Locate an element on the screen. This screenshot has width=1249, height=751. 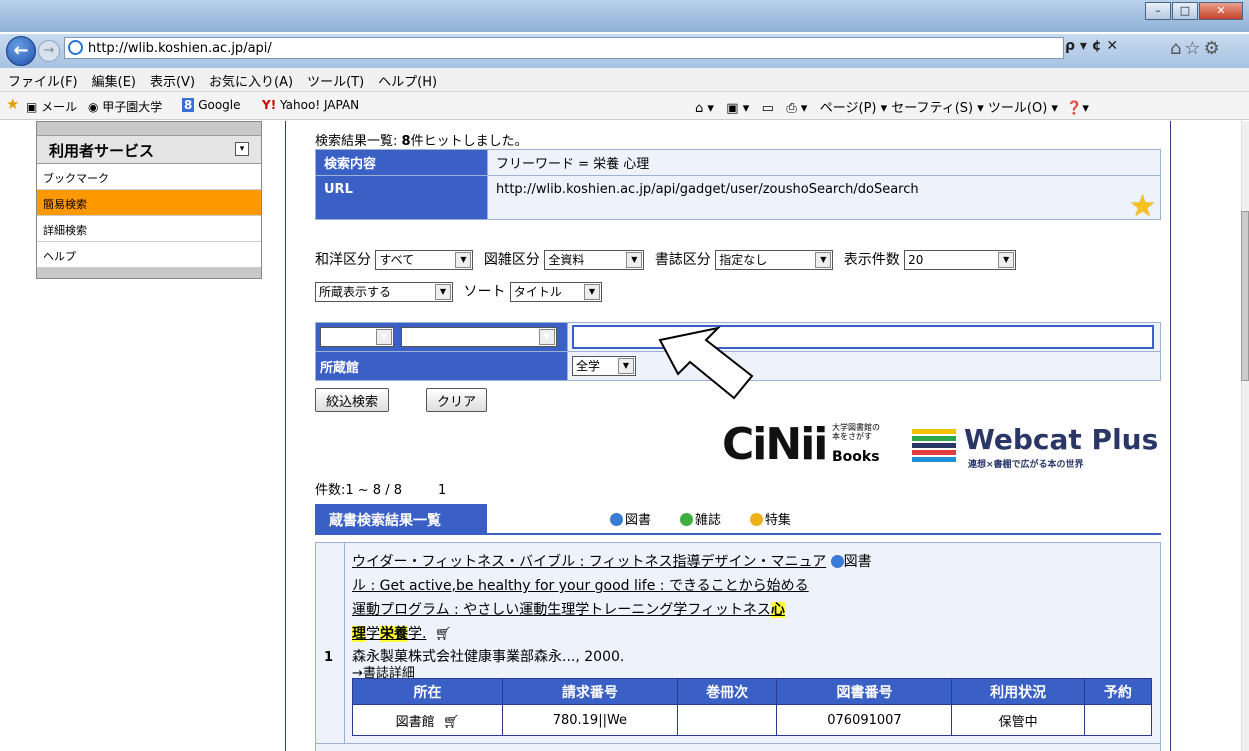
col-reserve: 予約 is located at coordinates (1118, 691).